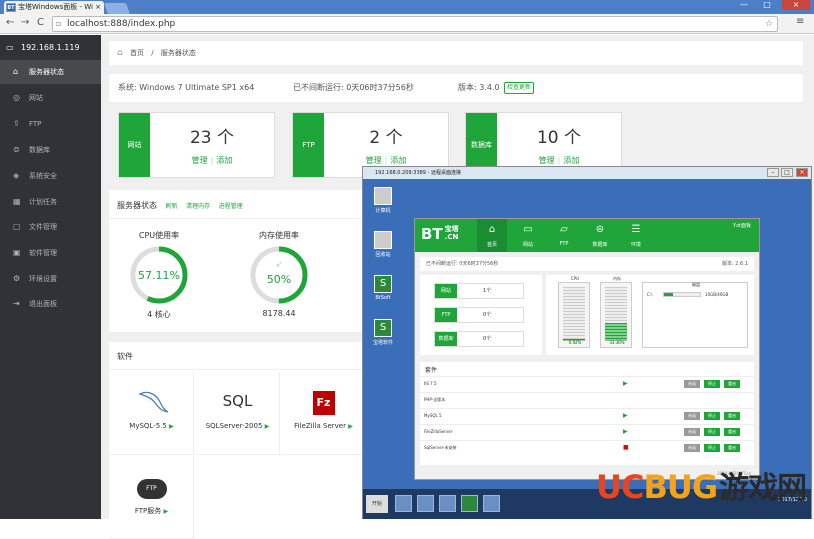 This screenshot has width=814, height=539. I want to click on desktop-icon-btsoft: S BtSoft, so click(383, 288).